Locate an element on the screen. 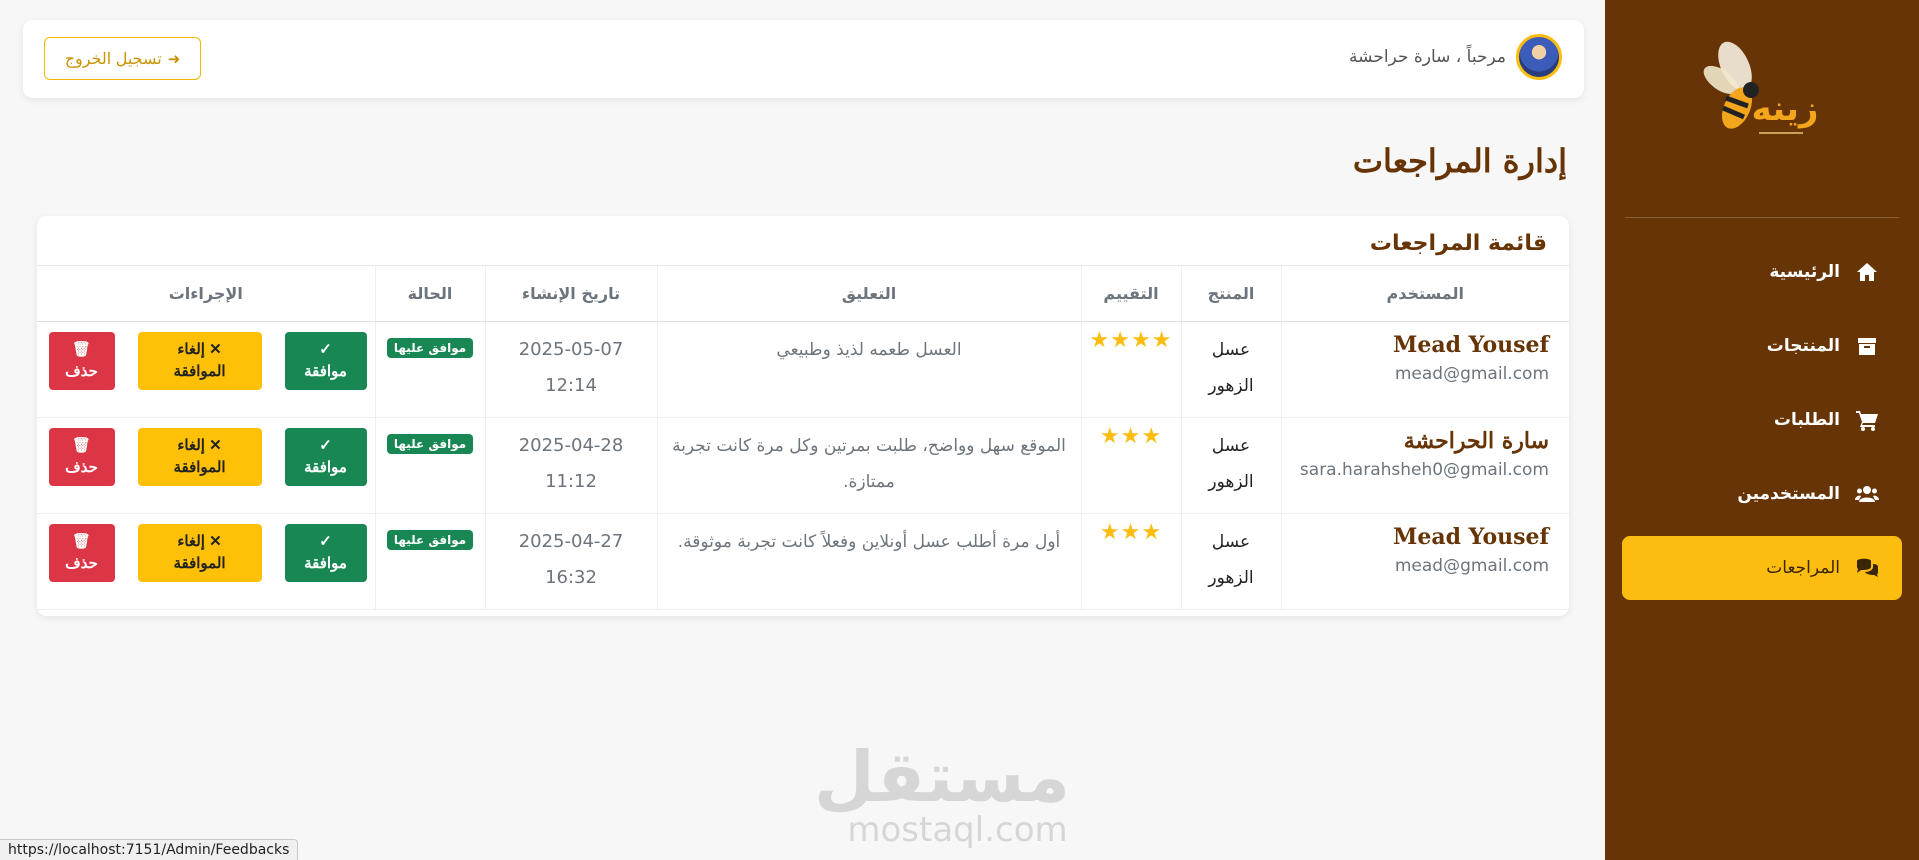 The height and width of the screenshot is (860, 1919). top-bar: مرحباً ، سارة حراحشة ➜ تسجيل الخروج is located at coordinates (803, 59).